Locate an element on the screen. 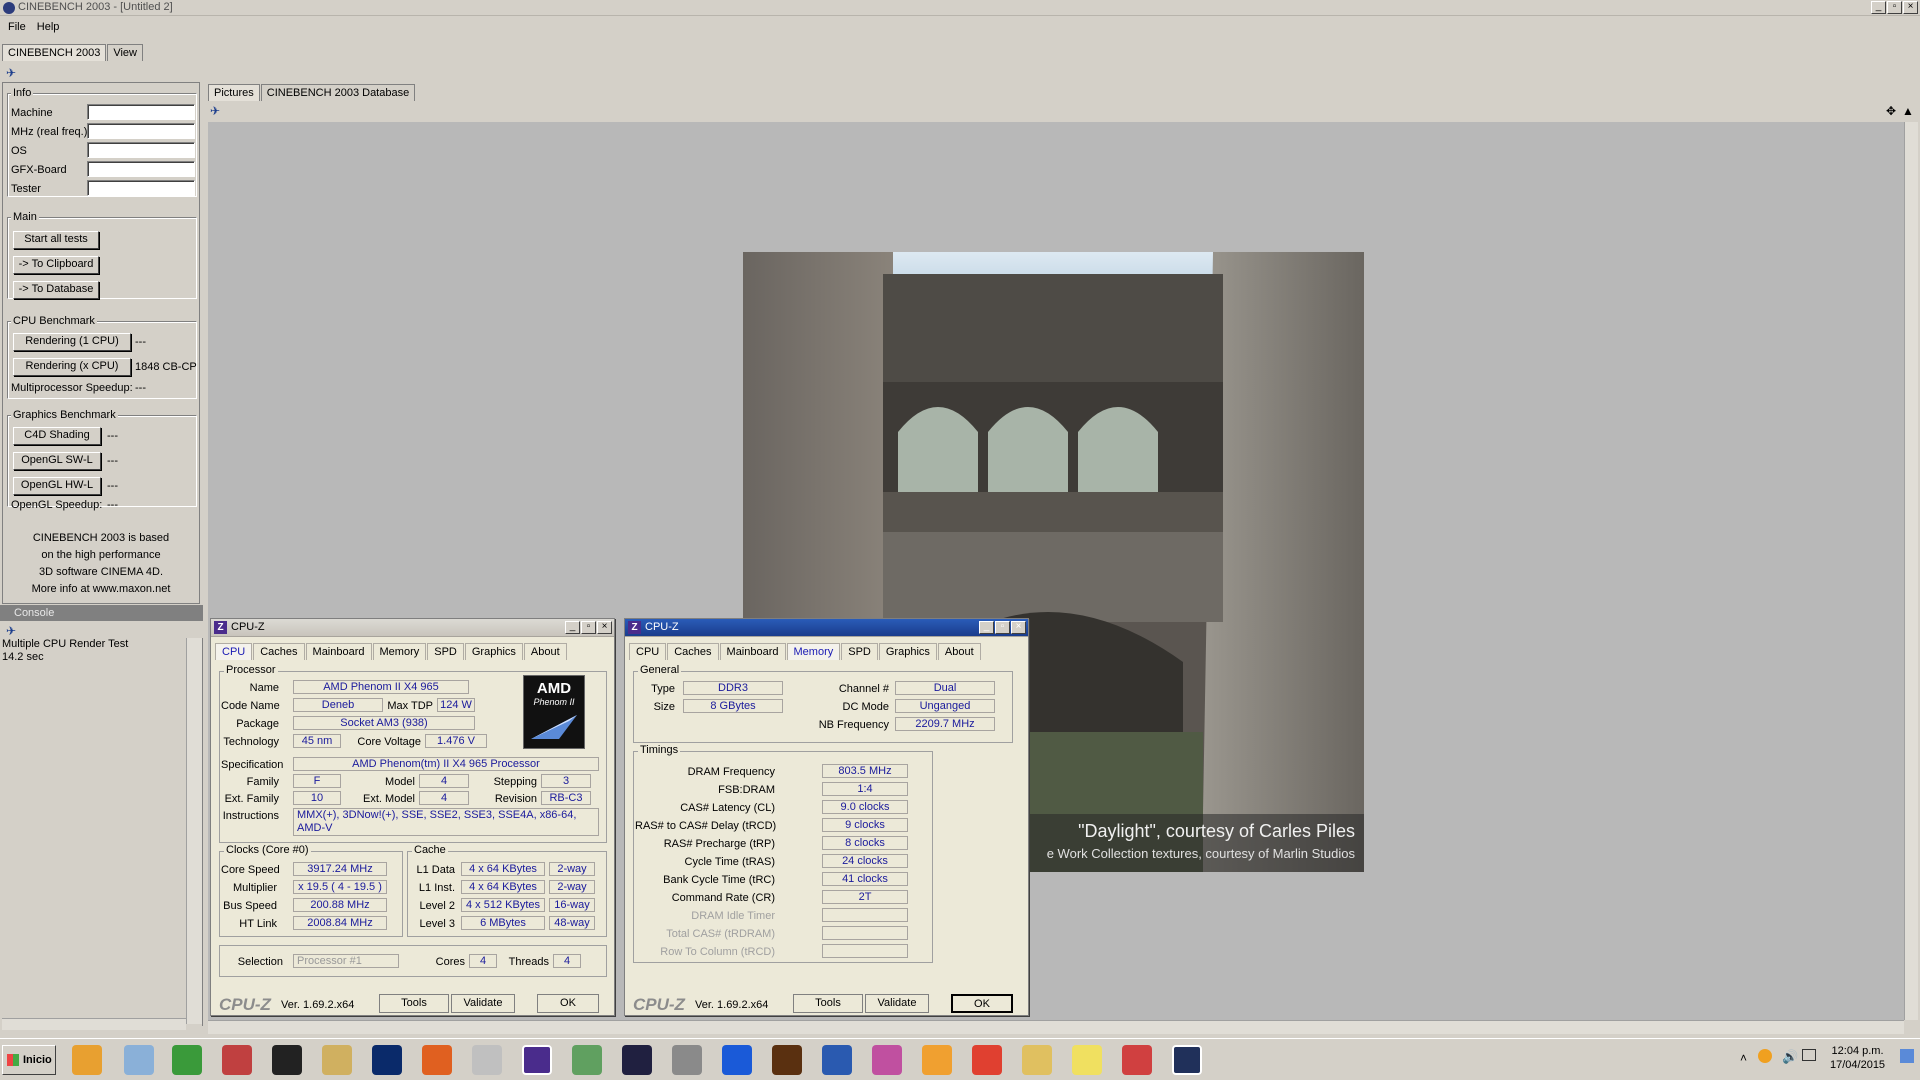 This screenshot has height=1080, width=1920. map-icon is located at coordinates (587, 1060).